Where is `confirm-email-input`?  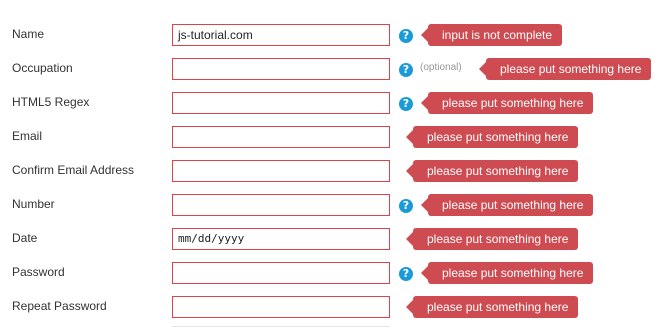
confirm-email-input is located at coordinates (281, 171).